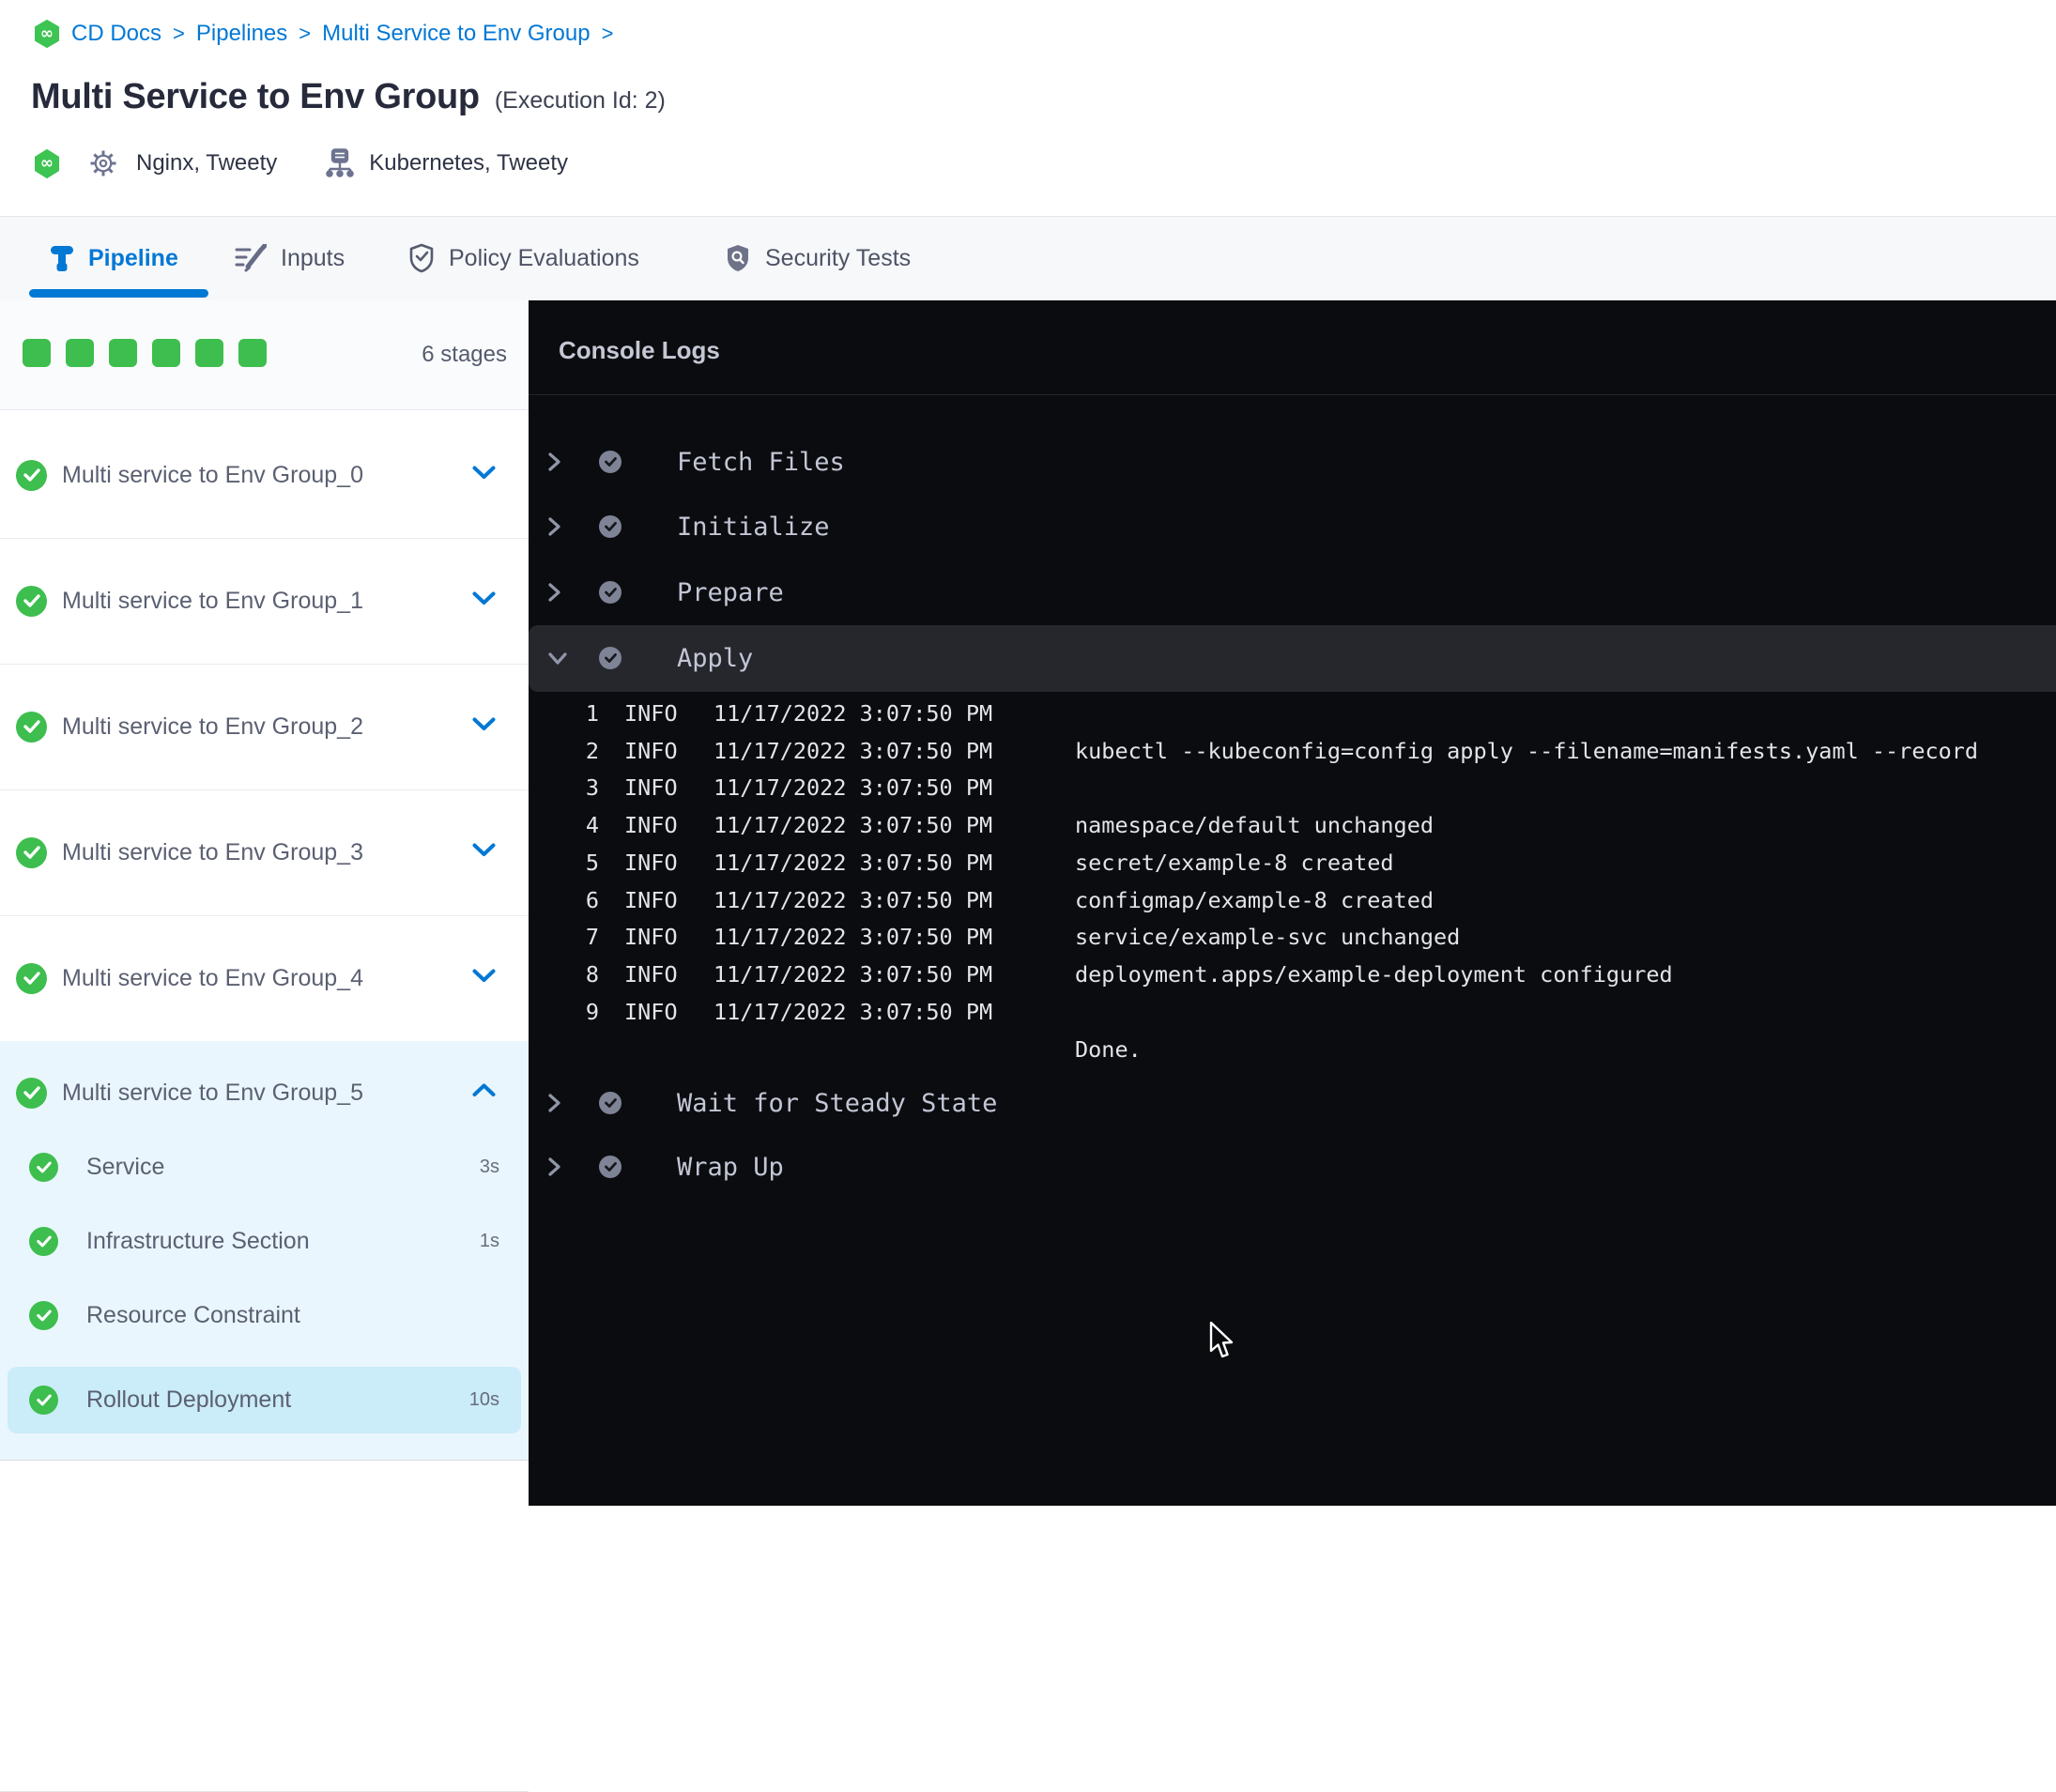 Image resolution: width=2056 pixels, height=1792 pixels. Describe the element at coordinates (301, 164) in the screenshot. I see `execution-meta-row: ∞ Nginx, Tweety Kubernetes, Tweety` at that location.